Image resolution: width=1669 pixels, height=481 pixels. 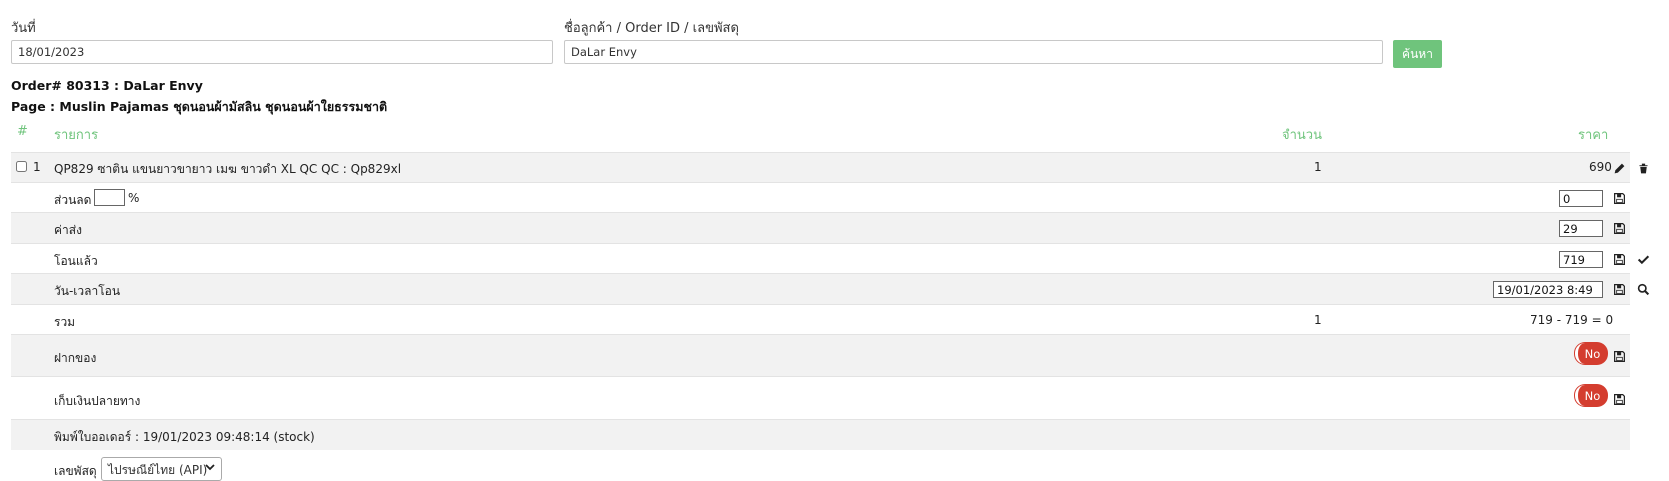 What do you see at coordinates (1591, 353) in the screenshot?
I see `deposit-toggle: No` at bounding box center [1591, 353].